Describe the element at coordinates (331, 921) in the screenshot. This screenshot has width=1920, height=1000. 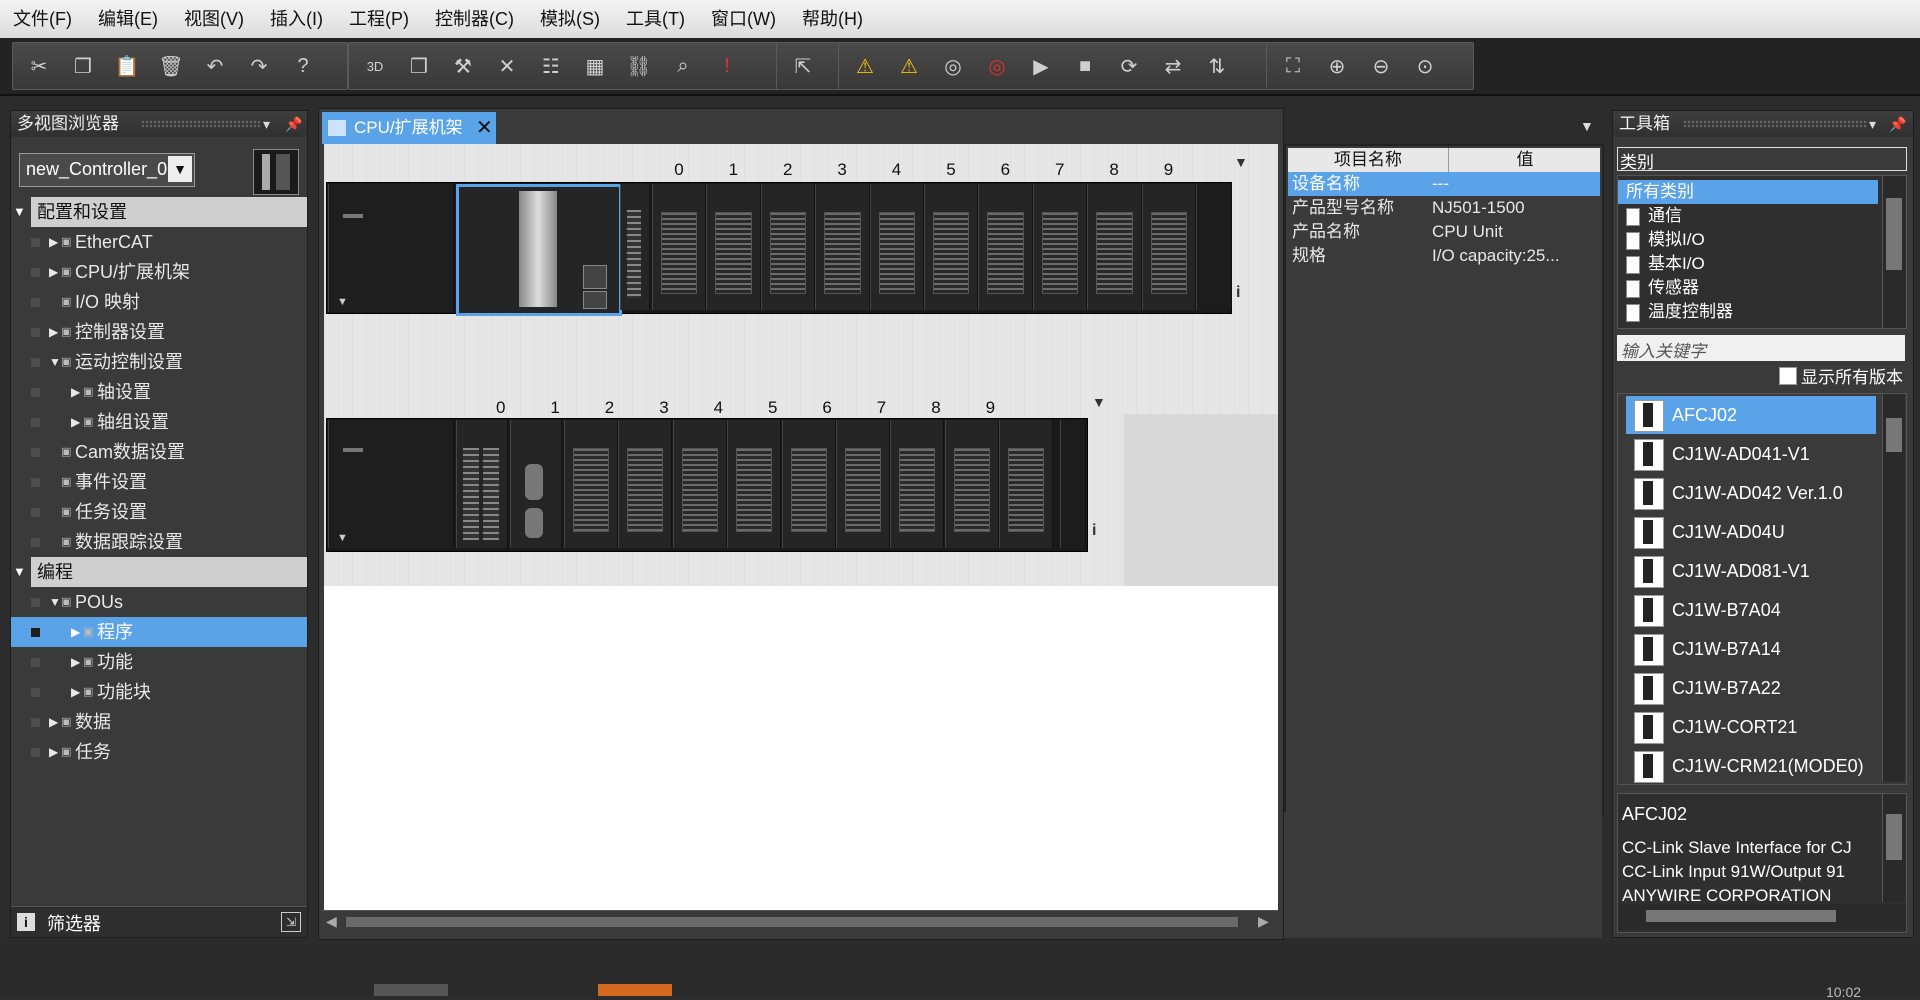
I see `scroll-left-icon: ◀` at that location.